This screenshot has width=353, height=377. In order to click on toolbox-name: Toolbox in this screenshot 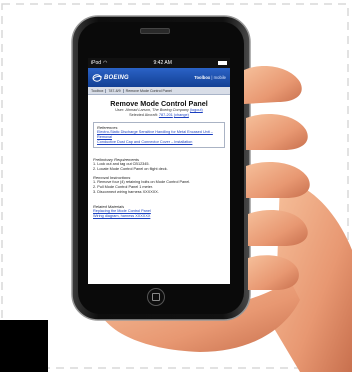, I will do `click(202, 77)`.